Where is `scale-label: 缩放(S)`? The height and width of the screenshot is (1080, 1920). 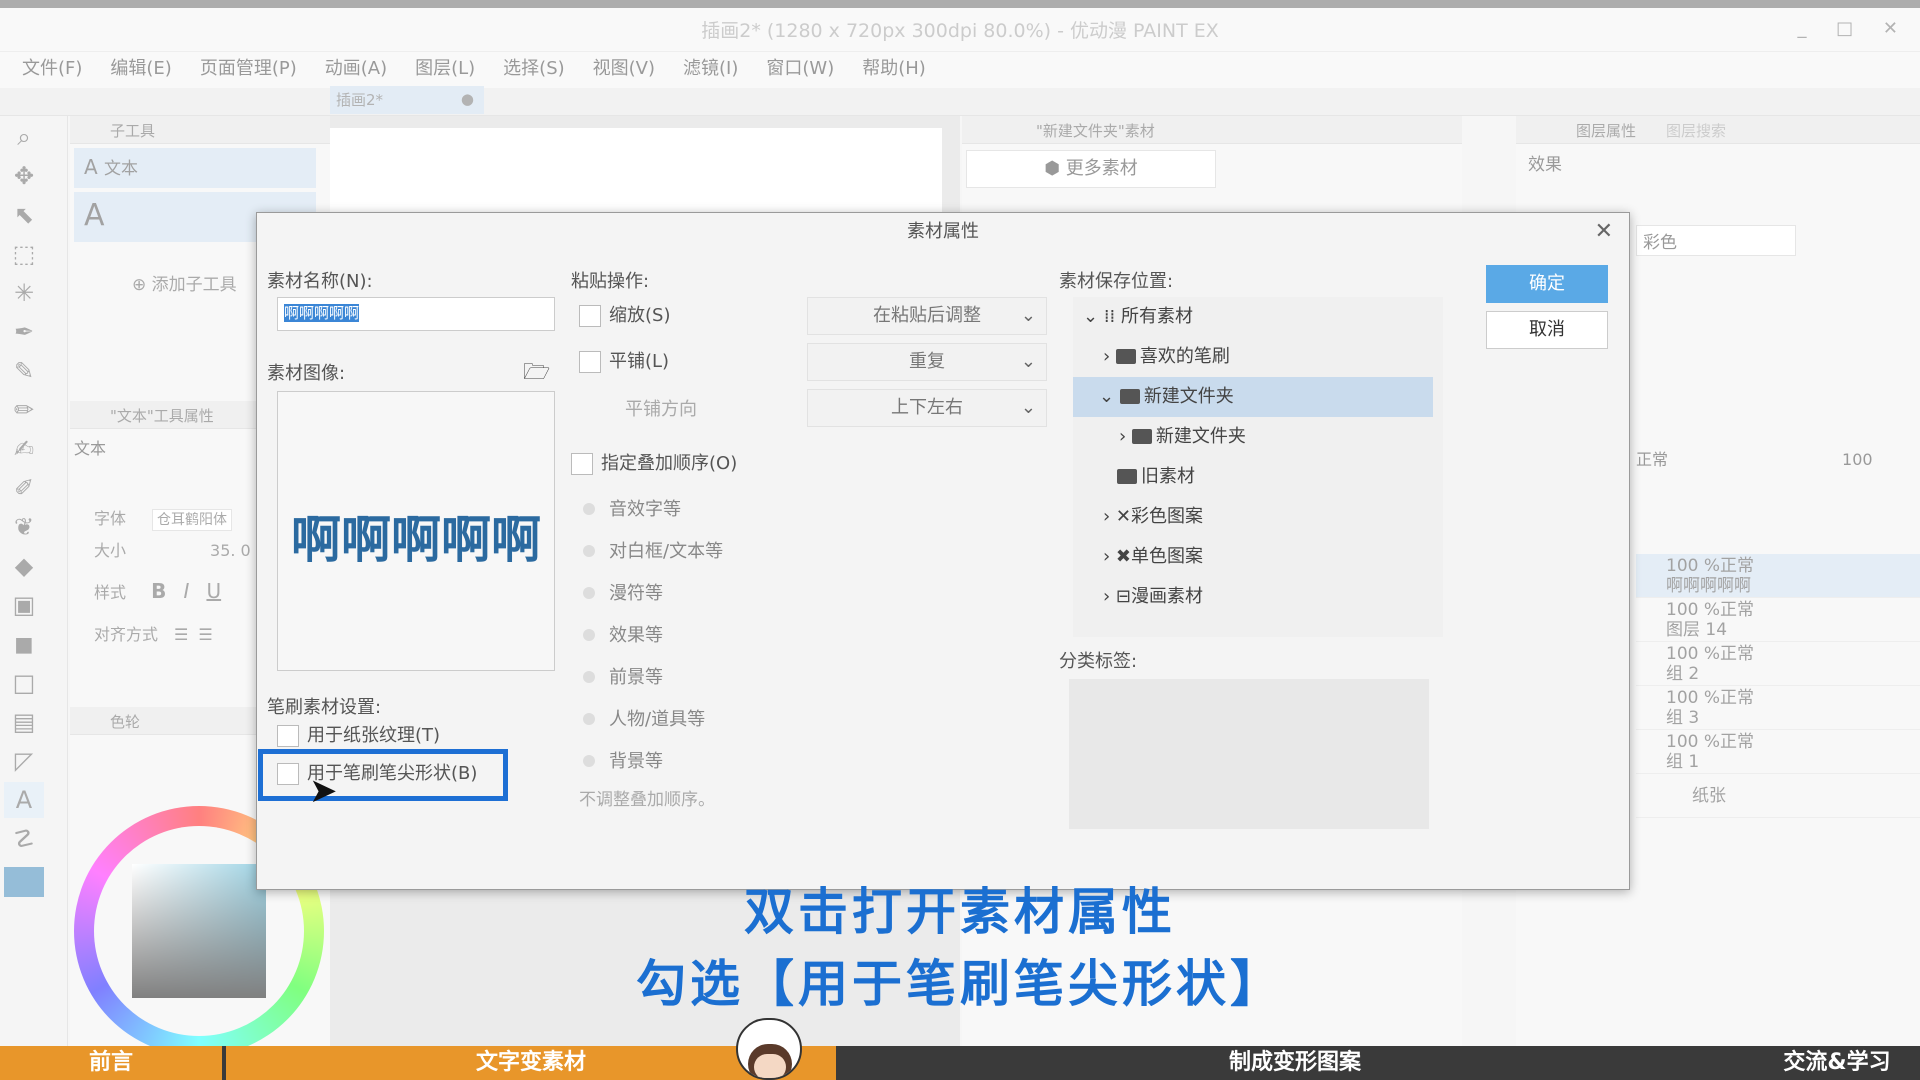
scale-label: 缩放(S) is located at coordinates (640, 315).